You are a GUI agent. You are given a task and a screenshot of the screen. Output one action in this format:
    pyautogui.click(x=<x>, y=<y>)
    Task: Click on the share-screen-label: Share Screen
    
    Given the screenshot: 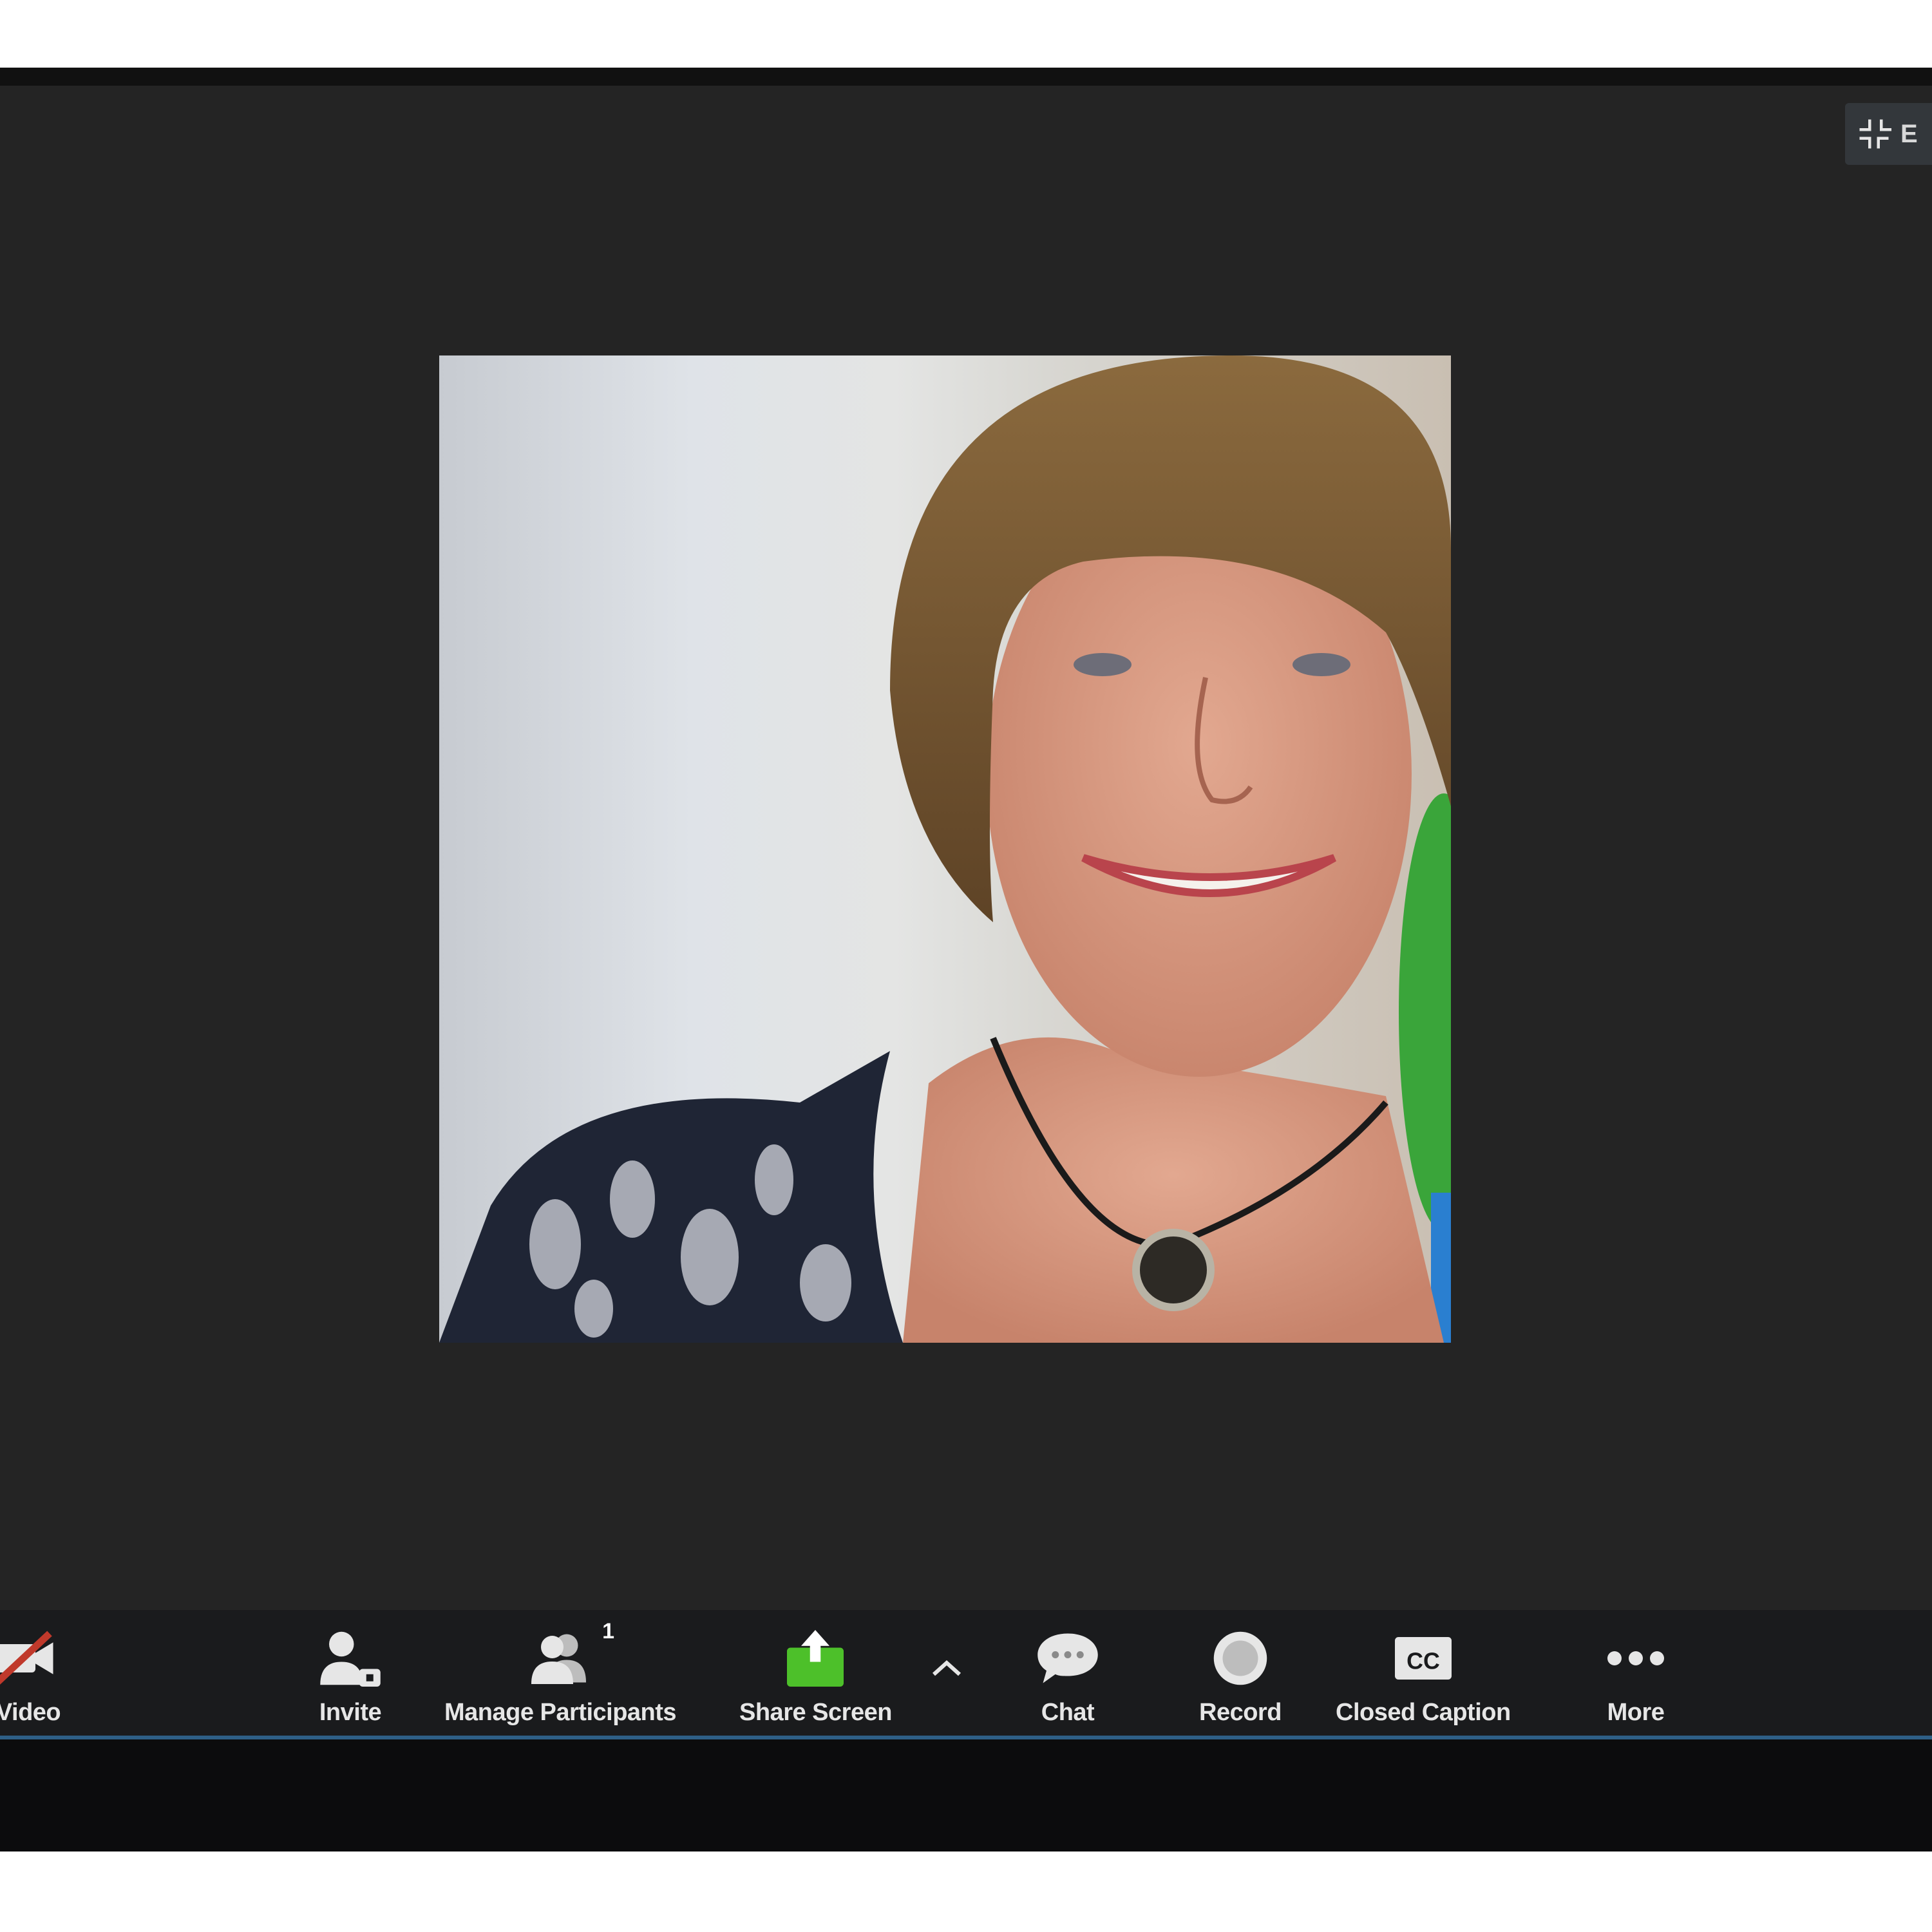 What is the action you would take?
    pyautogui.click(x=815, y=1713)
    